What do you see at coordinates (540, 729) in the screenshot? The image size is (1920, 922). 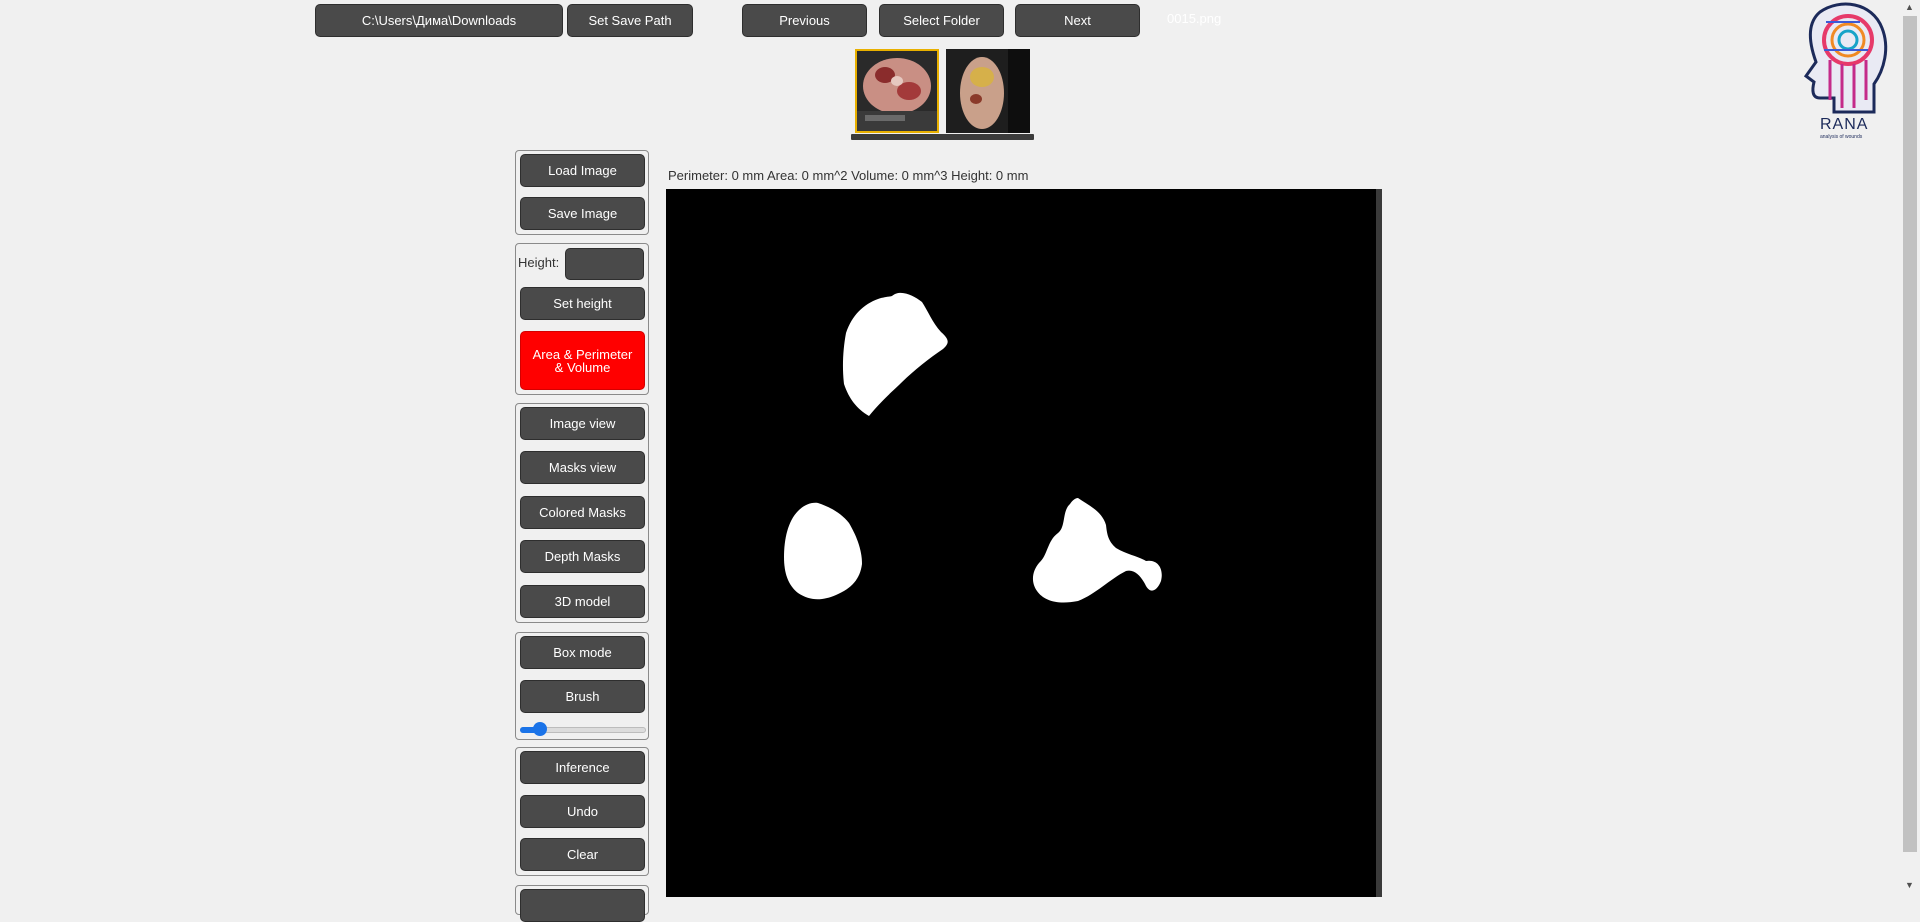 I see `brush-size-slider-handle` at bounding box center [540, 729].